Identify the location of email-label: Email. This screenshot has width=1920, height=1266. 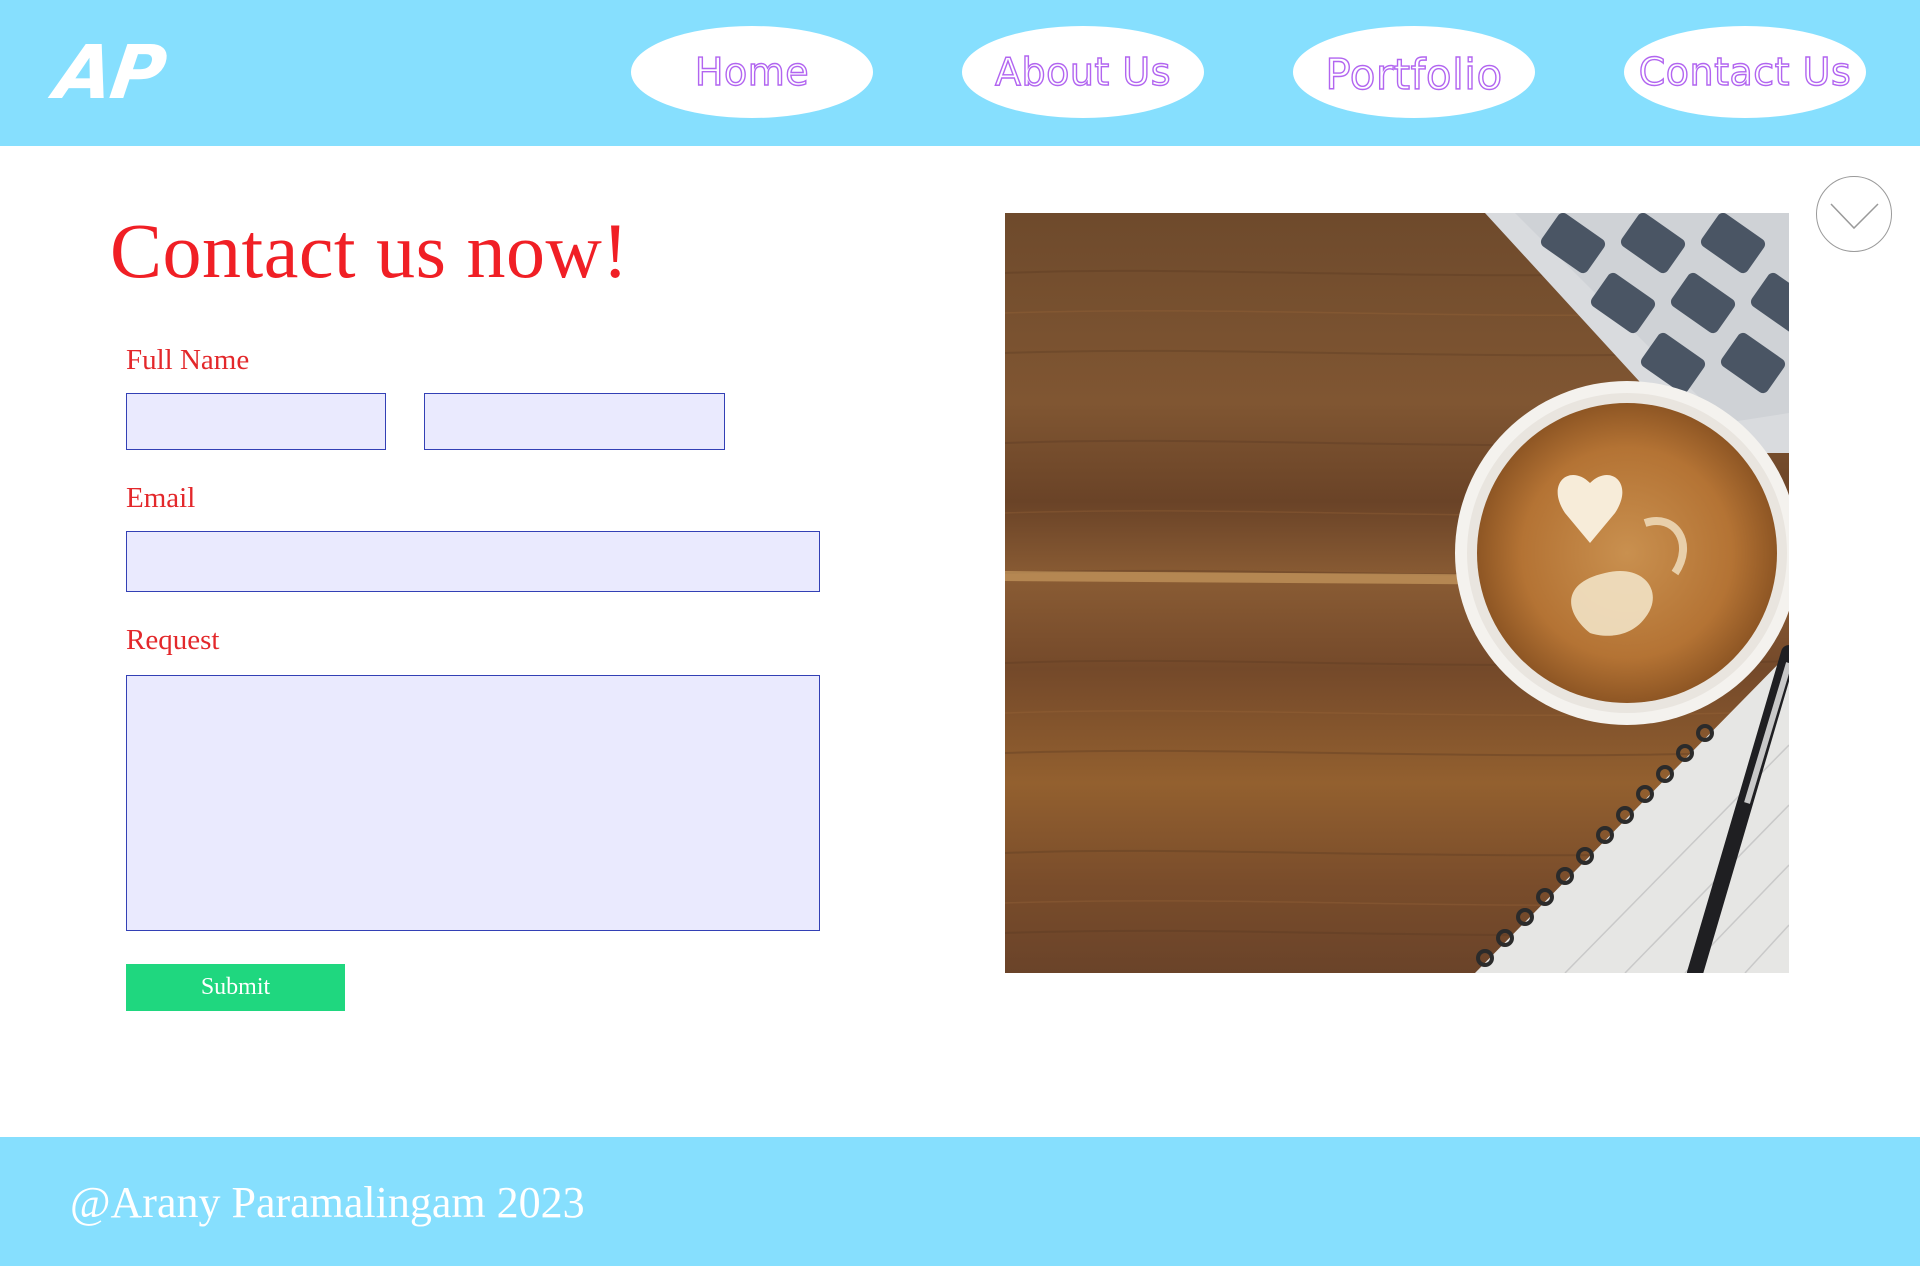
(161, 498).